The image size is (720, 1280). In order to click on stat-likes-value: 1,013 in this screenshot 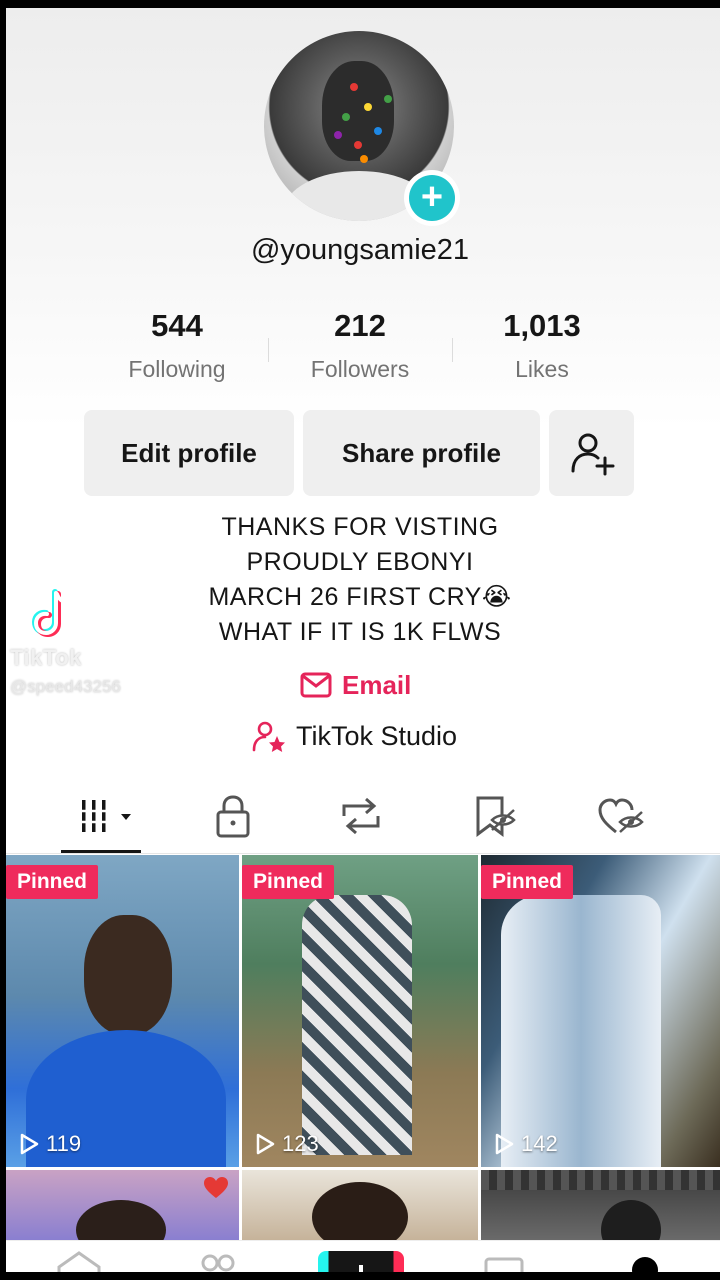, I will do `click(542, 325)`.